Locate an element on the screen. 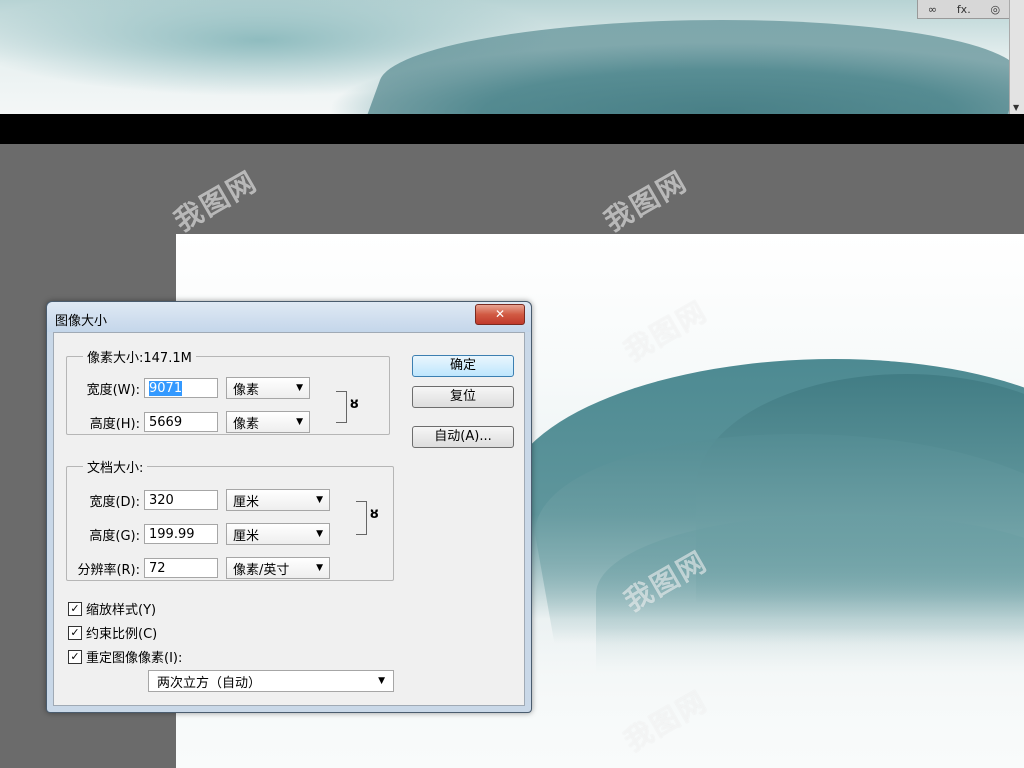  pixel-height-row: 高度(H): 5669 像素 ▼ is located at coordinates (187, 422).